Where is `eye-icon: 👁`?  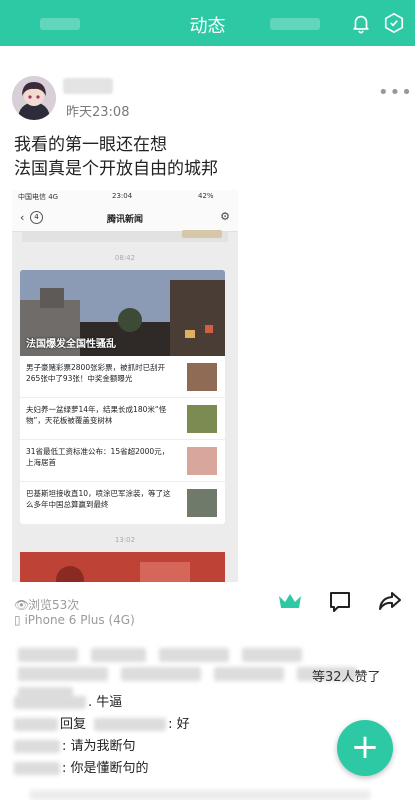 eye-icon: 👁 is located at coordinates (22, 605).